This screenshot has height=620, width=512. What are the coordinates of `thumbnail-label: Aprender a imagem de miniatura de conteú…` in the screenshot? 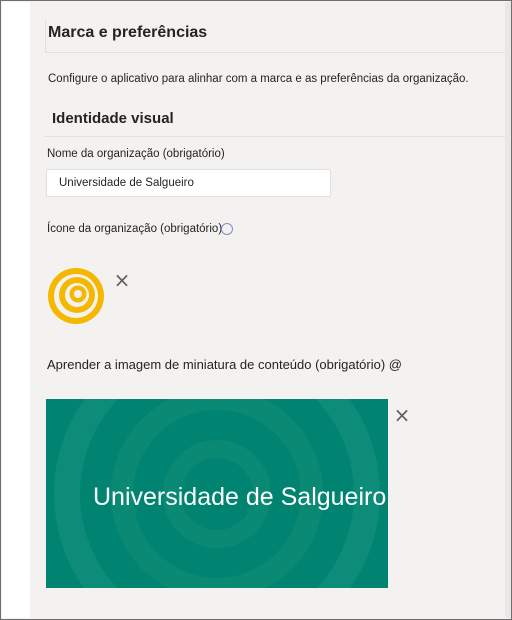 It's located at (224, 364).